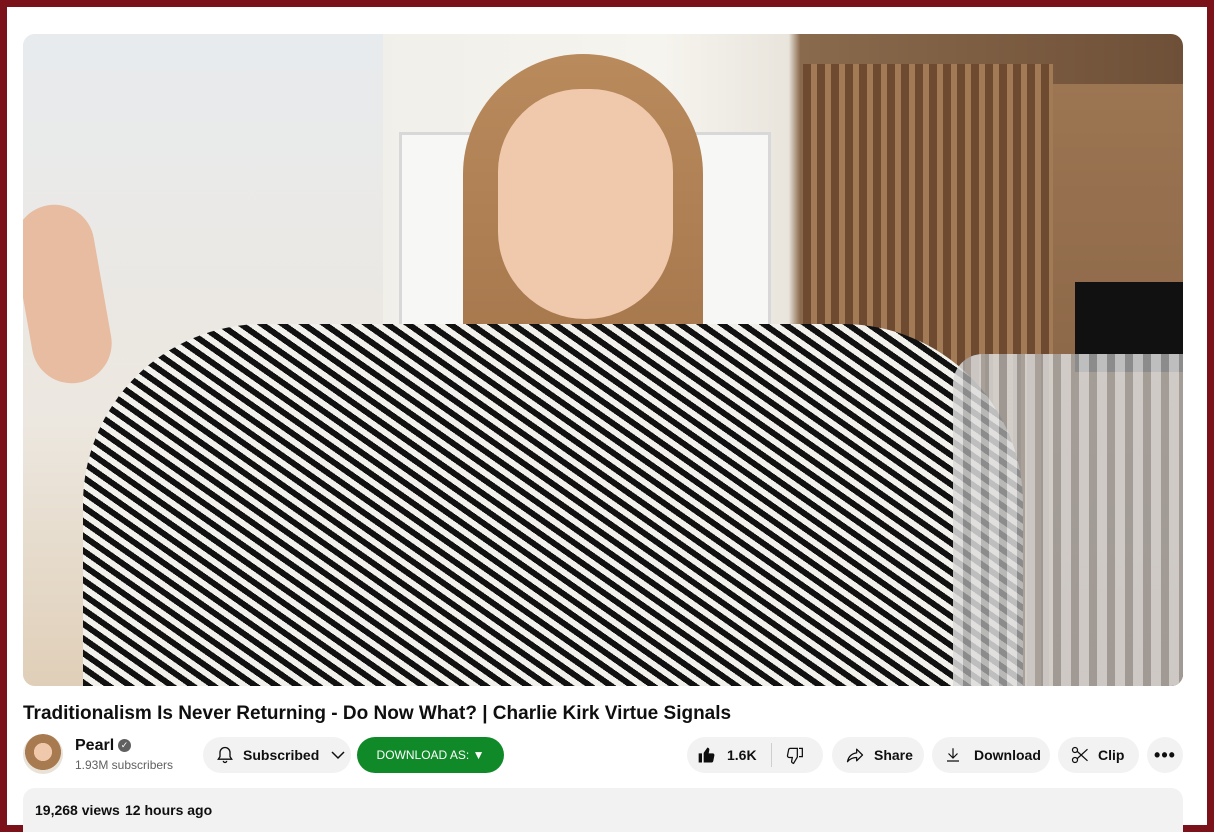  Describe the element at coordinates (1111, 755) in the screenshot. I see `clip-label: Clip` at that location.